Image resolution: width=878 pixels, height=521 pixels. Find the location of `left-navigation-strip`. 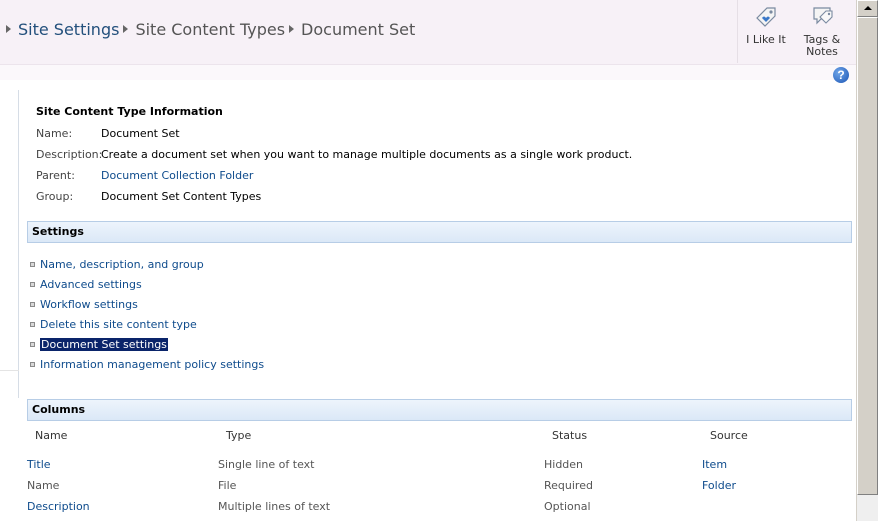

left-navigation-strip is located at coordinates (9, 244).